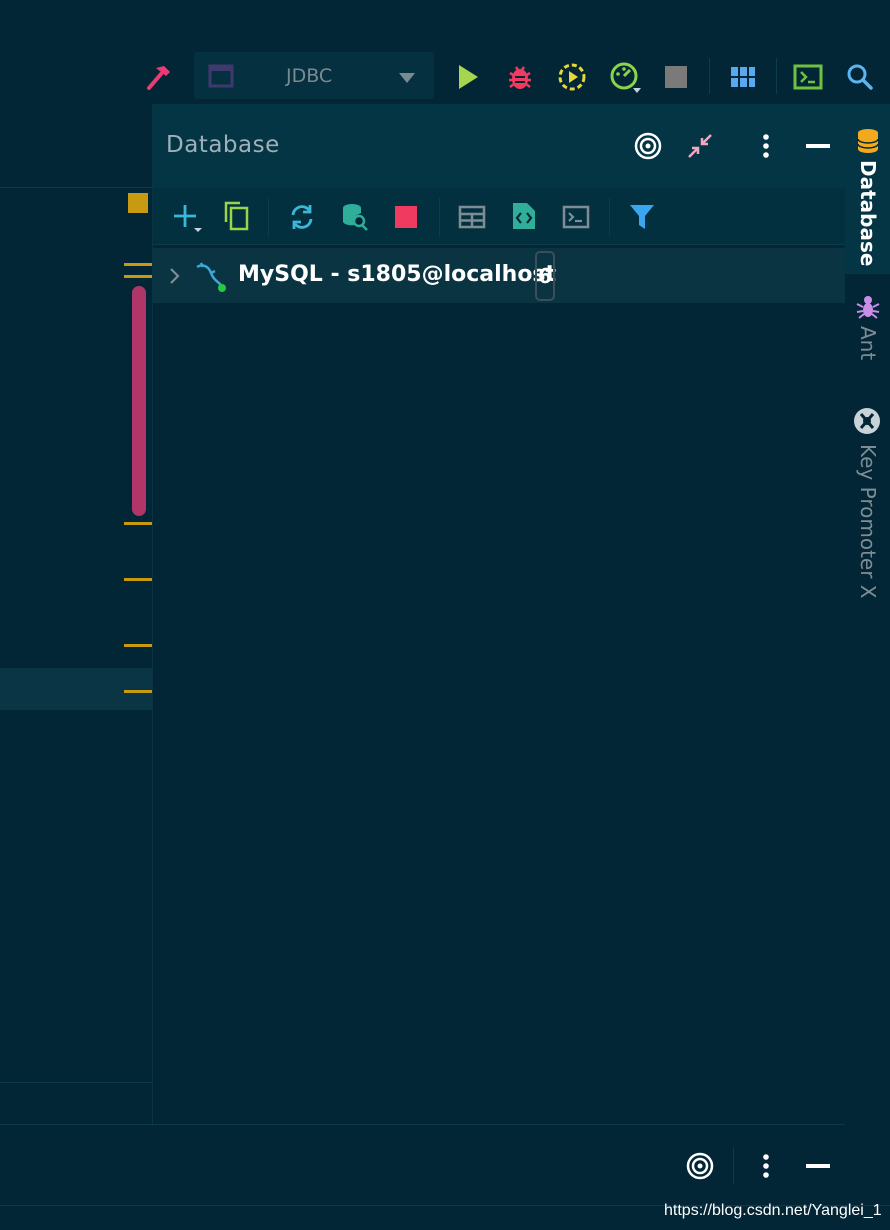 The height and width of the screenshot is (1230, 890). Describe the element at coordinates (524, 216) in the screenshot. I see `ddl-icon` at that location.